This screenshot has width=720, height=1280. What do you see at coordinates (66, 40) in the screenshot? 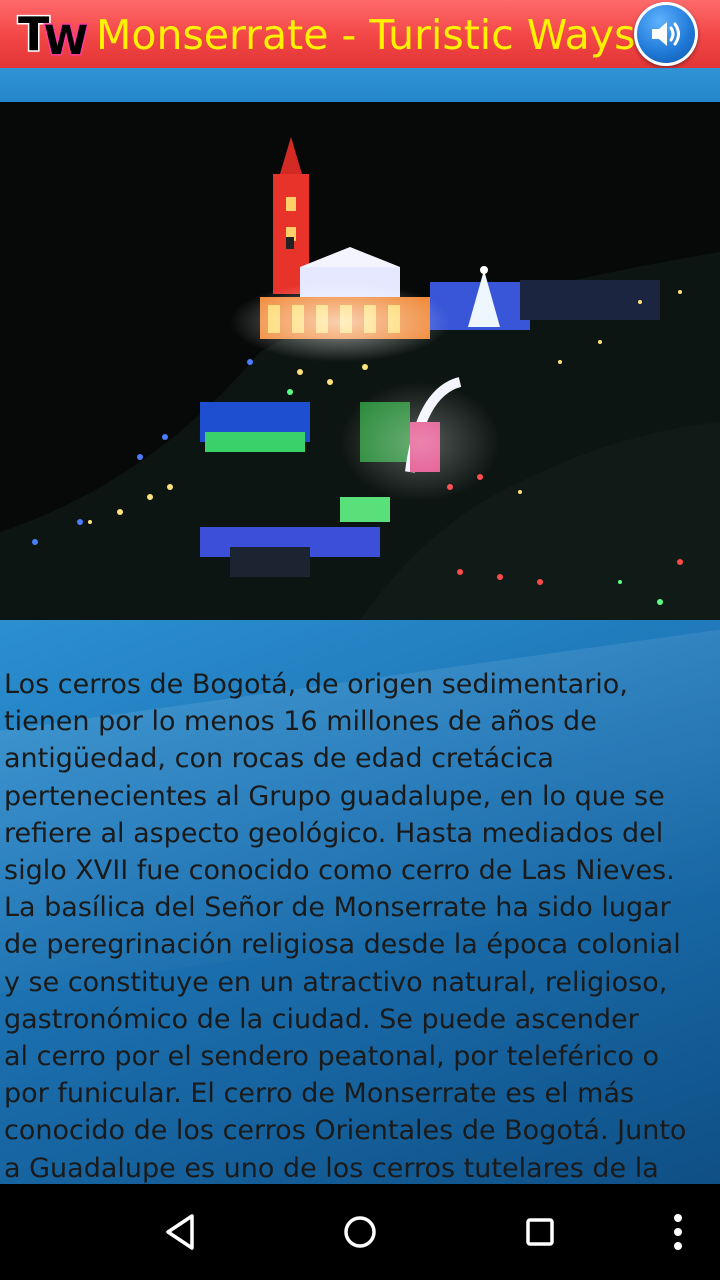
I see `logo-letter-w: W` at bounding box center [66, 40].